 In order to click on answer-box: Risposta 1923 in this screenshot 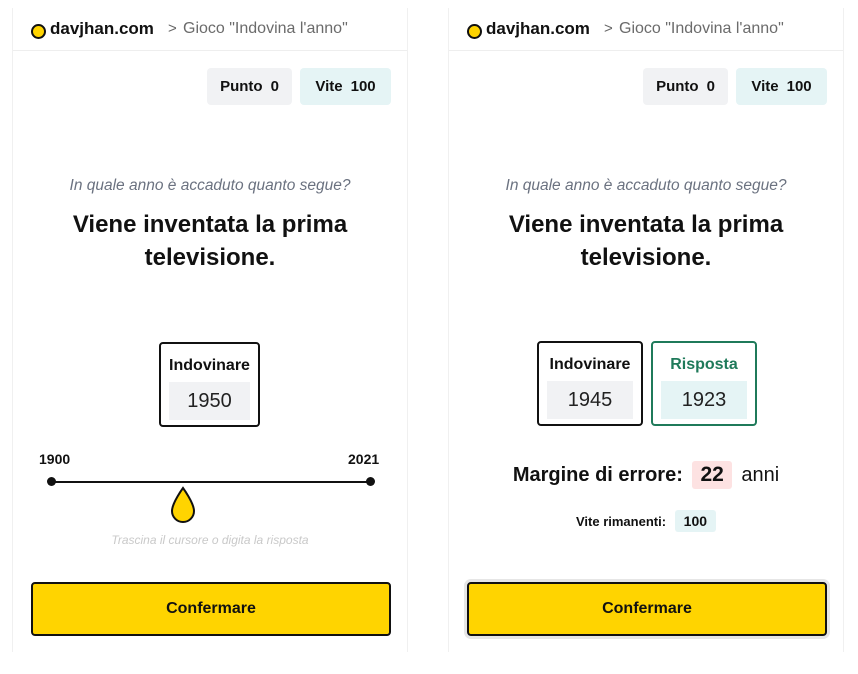, I will do `click(704, 383)`.